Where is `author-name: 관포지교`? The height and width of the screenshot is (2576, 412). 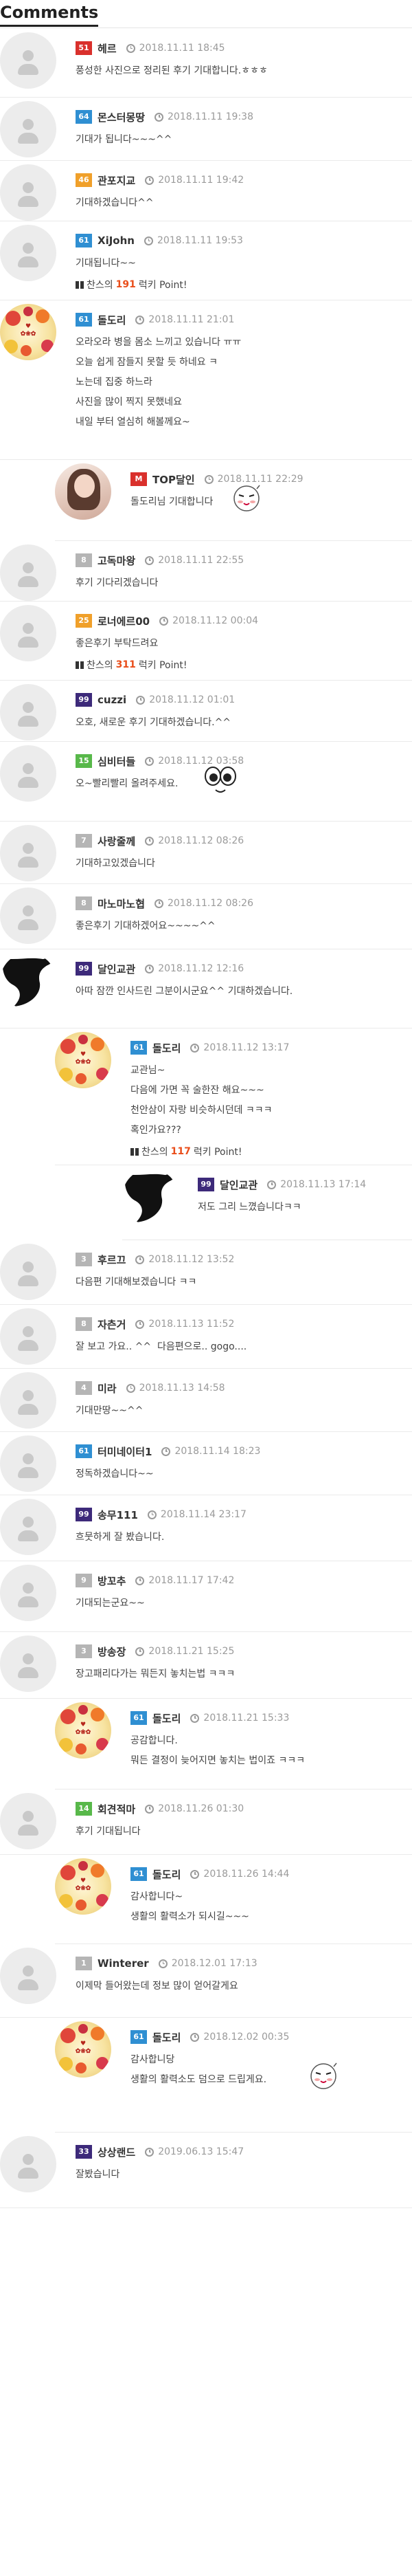
author-name: 관포지교 is located at coordinates (116, 180).